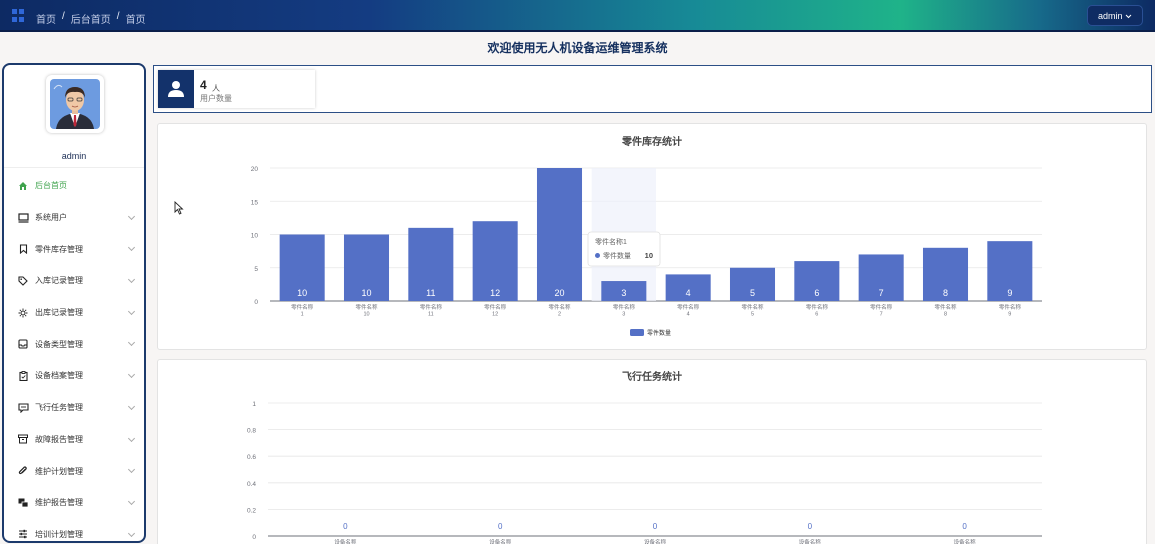 The width and height of the screenshot is (1155, 544). I want to click on mouse-cursor-icon, so click(179, 208).